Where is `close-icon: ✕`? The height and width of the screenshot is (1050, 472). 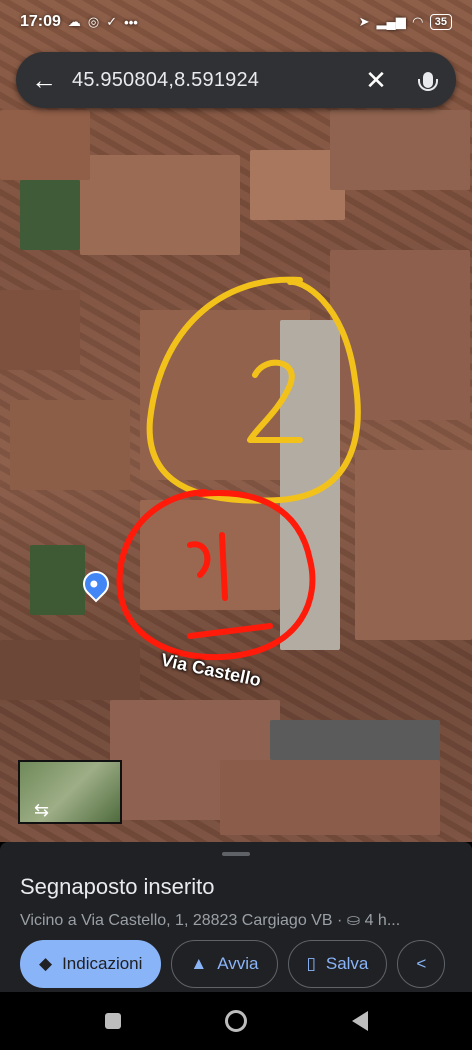
close-icon: ✕ is located at coordinates (376, 80).